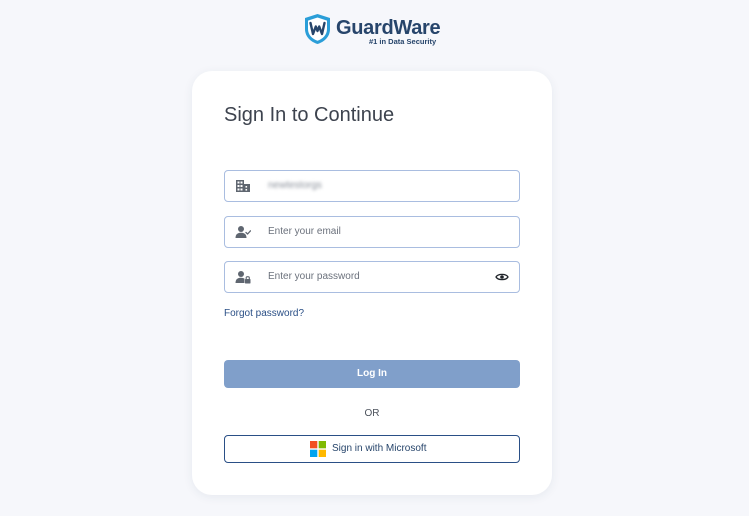  What do you see at coordinates (378, 186) in the screenshot?
I see `organization-input: newtestorgs` at bounding box center [378, 186].